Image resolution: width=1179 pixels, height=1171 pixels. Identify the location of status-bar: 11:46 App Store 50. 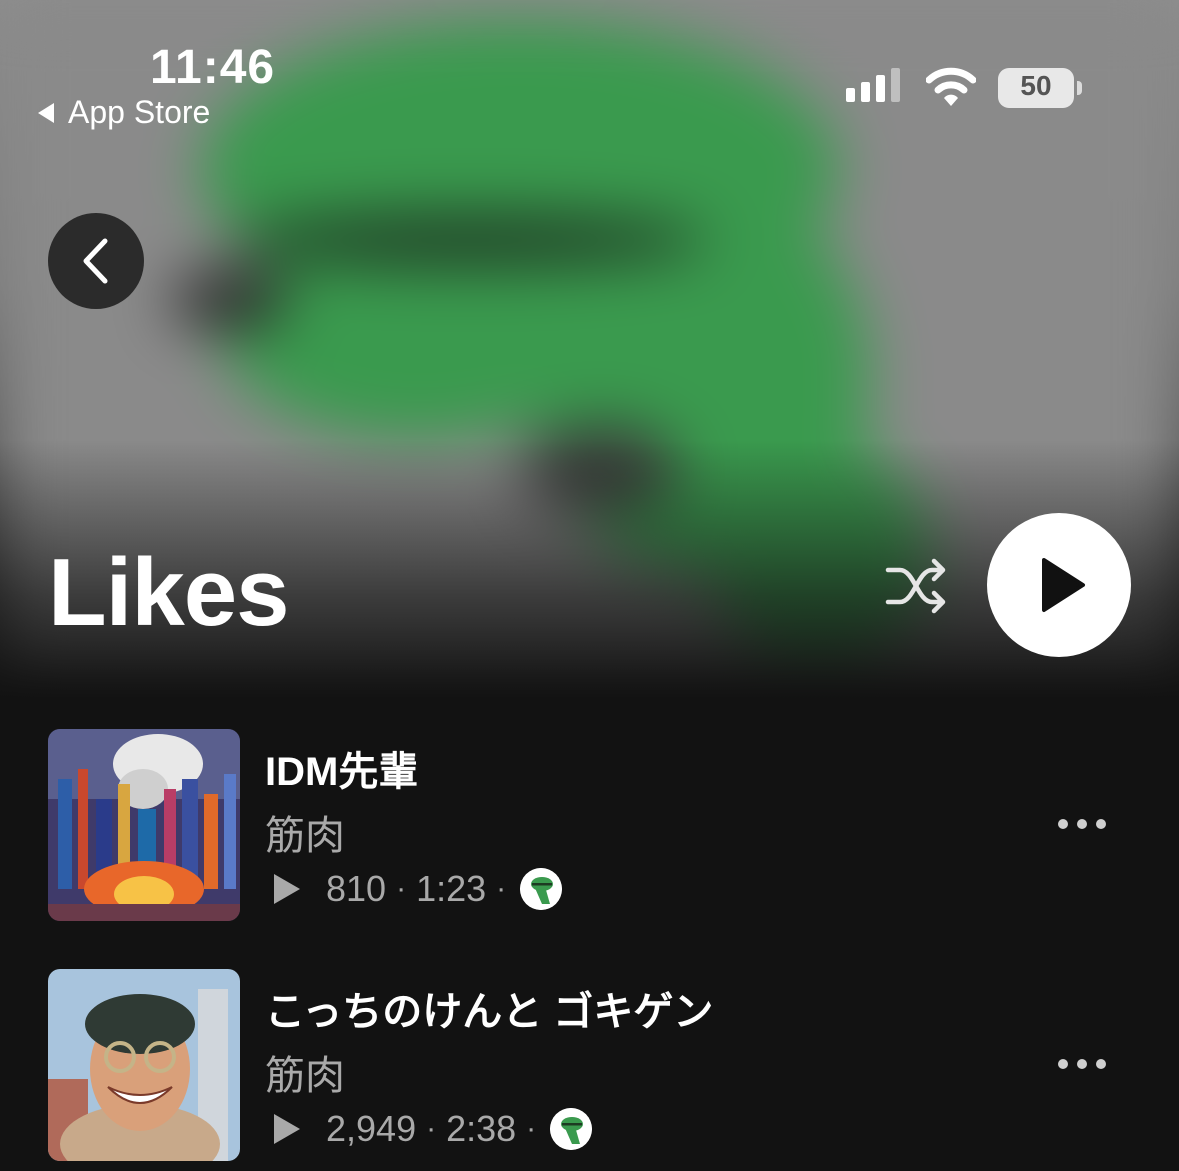
(589, 70).